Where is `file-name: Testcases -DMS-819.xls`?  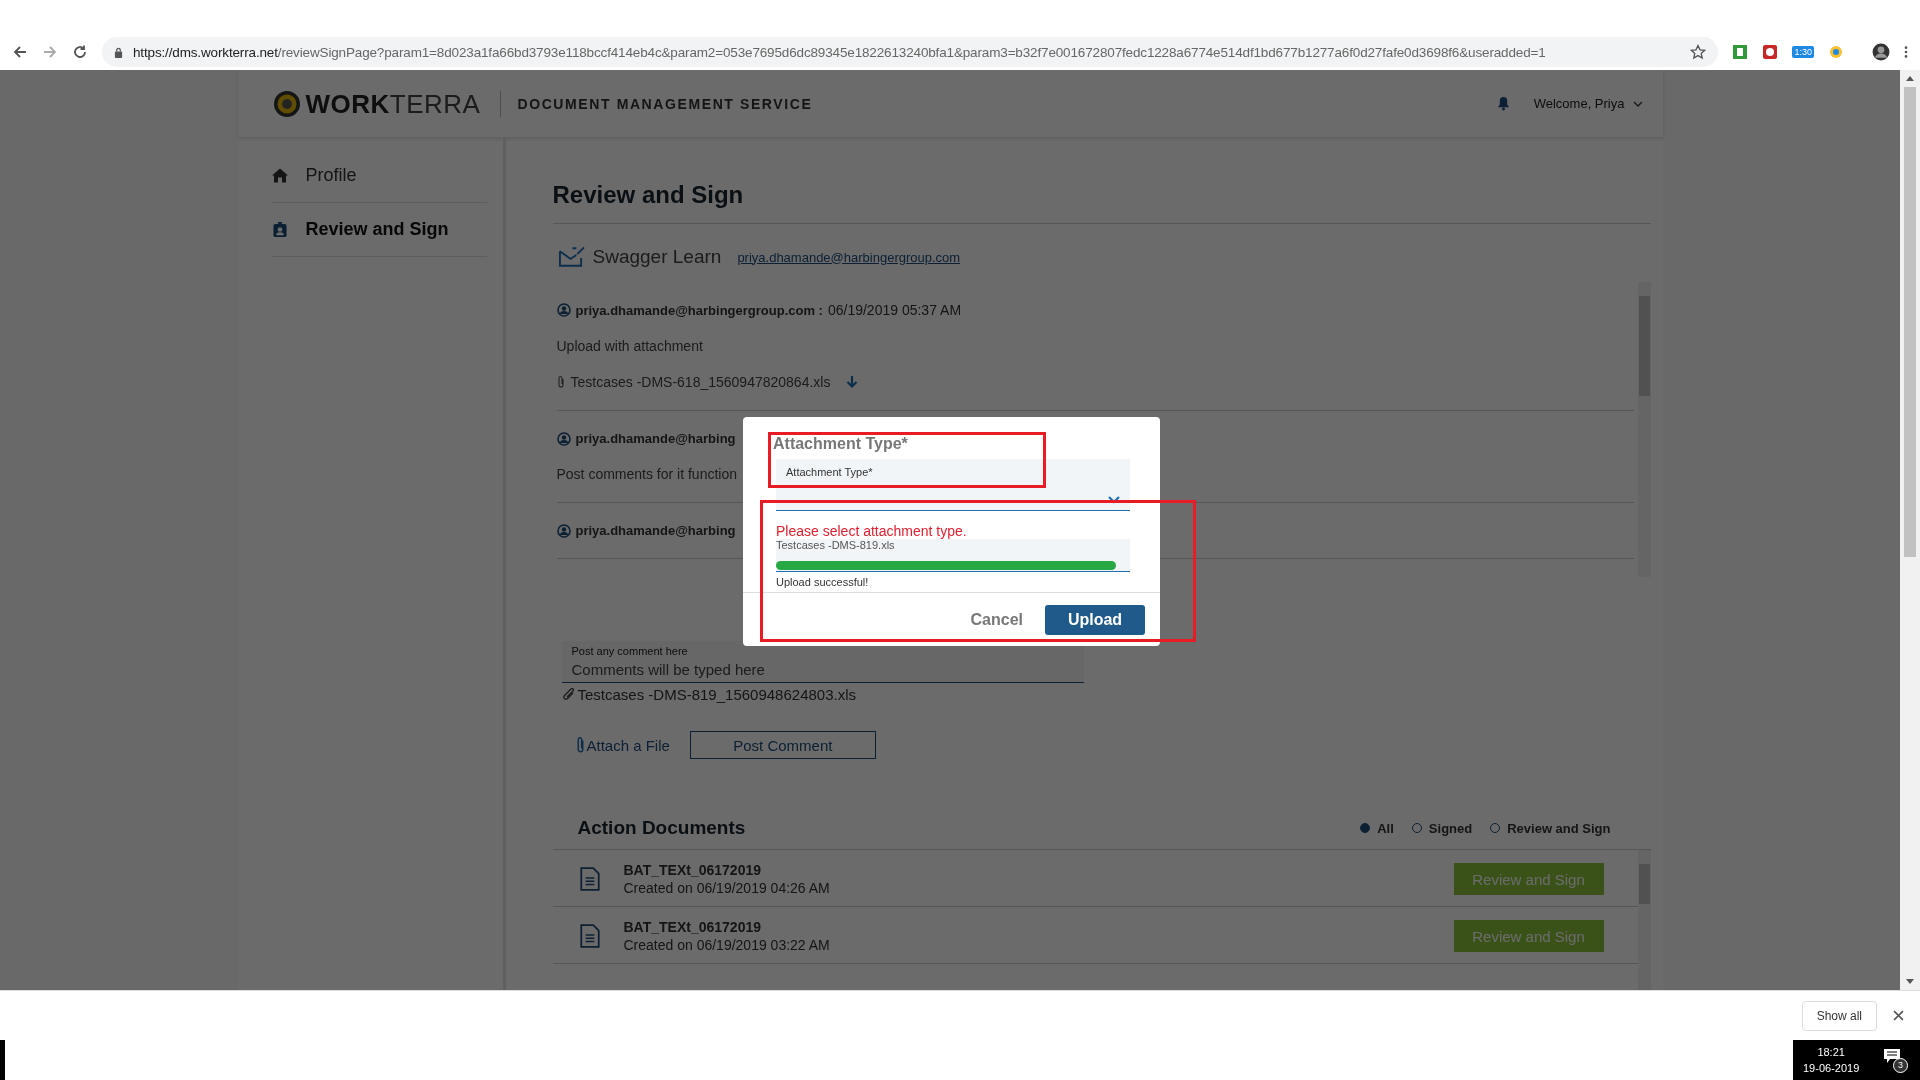
file-name: Testcases -DMS-819.xls is located at coordinates (836, 545).